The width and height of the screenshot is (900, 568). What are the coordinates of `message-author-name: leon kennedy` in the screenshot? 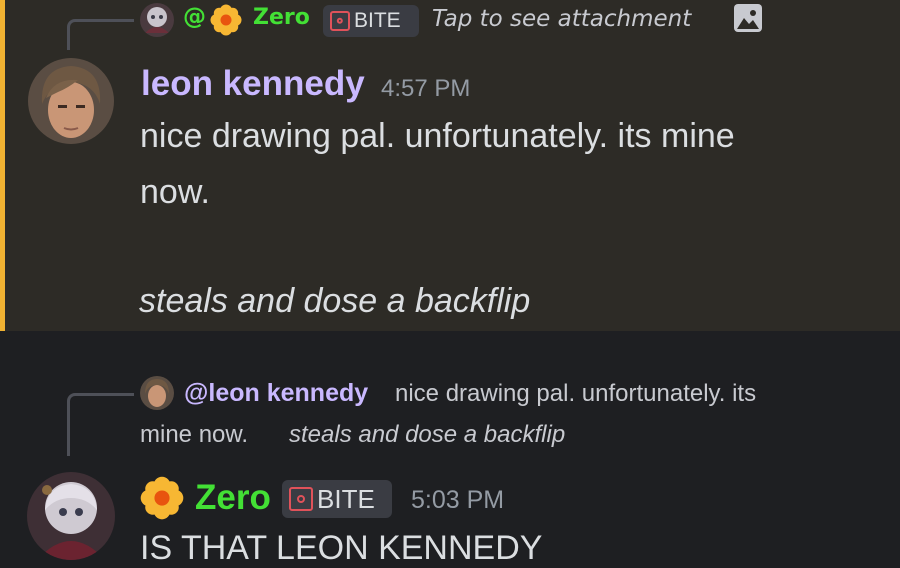 It's located at (253, 84).